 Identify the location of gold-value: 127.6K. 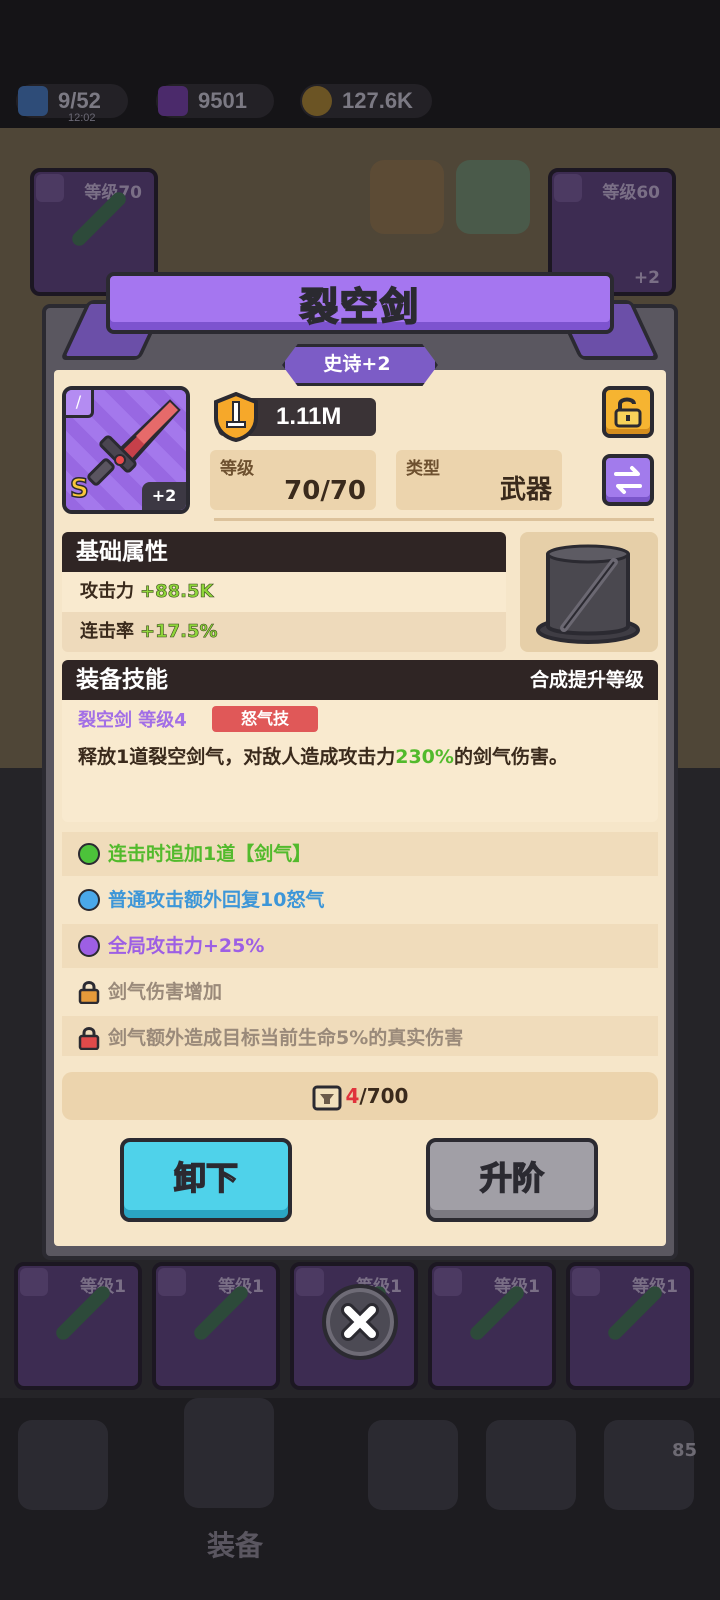
(377, 100).